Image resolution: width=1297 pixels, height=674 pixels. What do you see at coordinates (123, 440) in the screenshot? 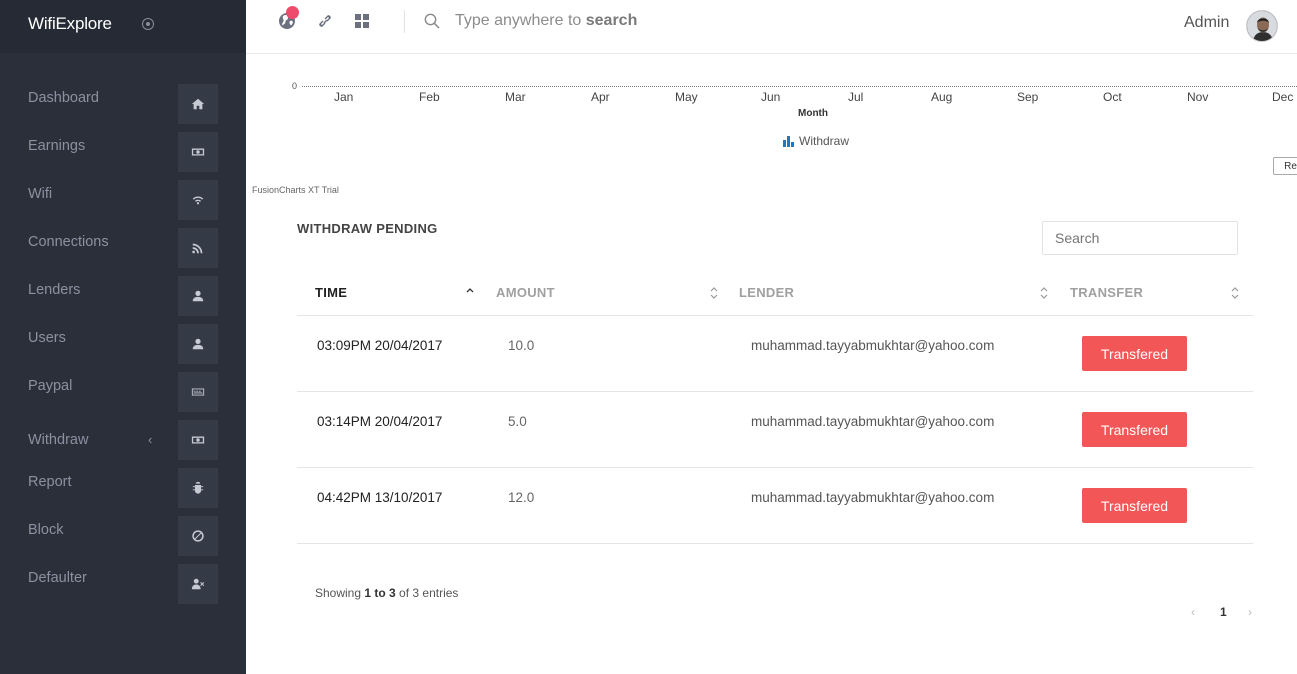
I see `sidebar-item-withdraw: Withdraw ‹` at bounding box center [123, 440].